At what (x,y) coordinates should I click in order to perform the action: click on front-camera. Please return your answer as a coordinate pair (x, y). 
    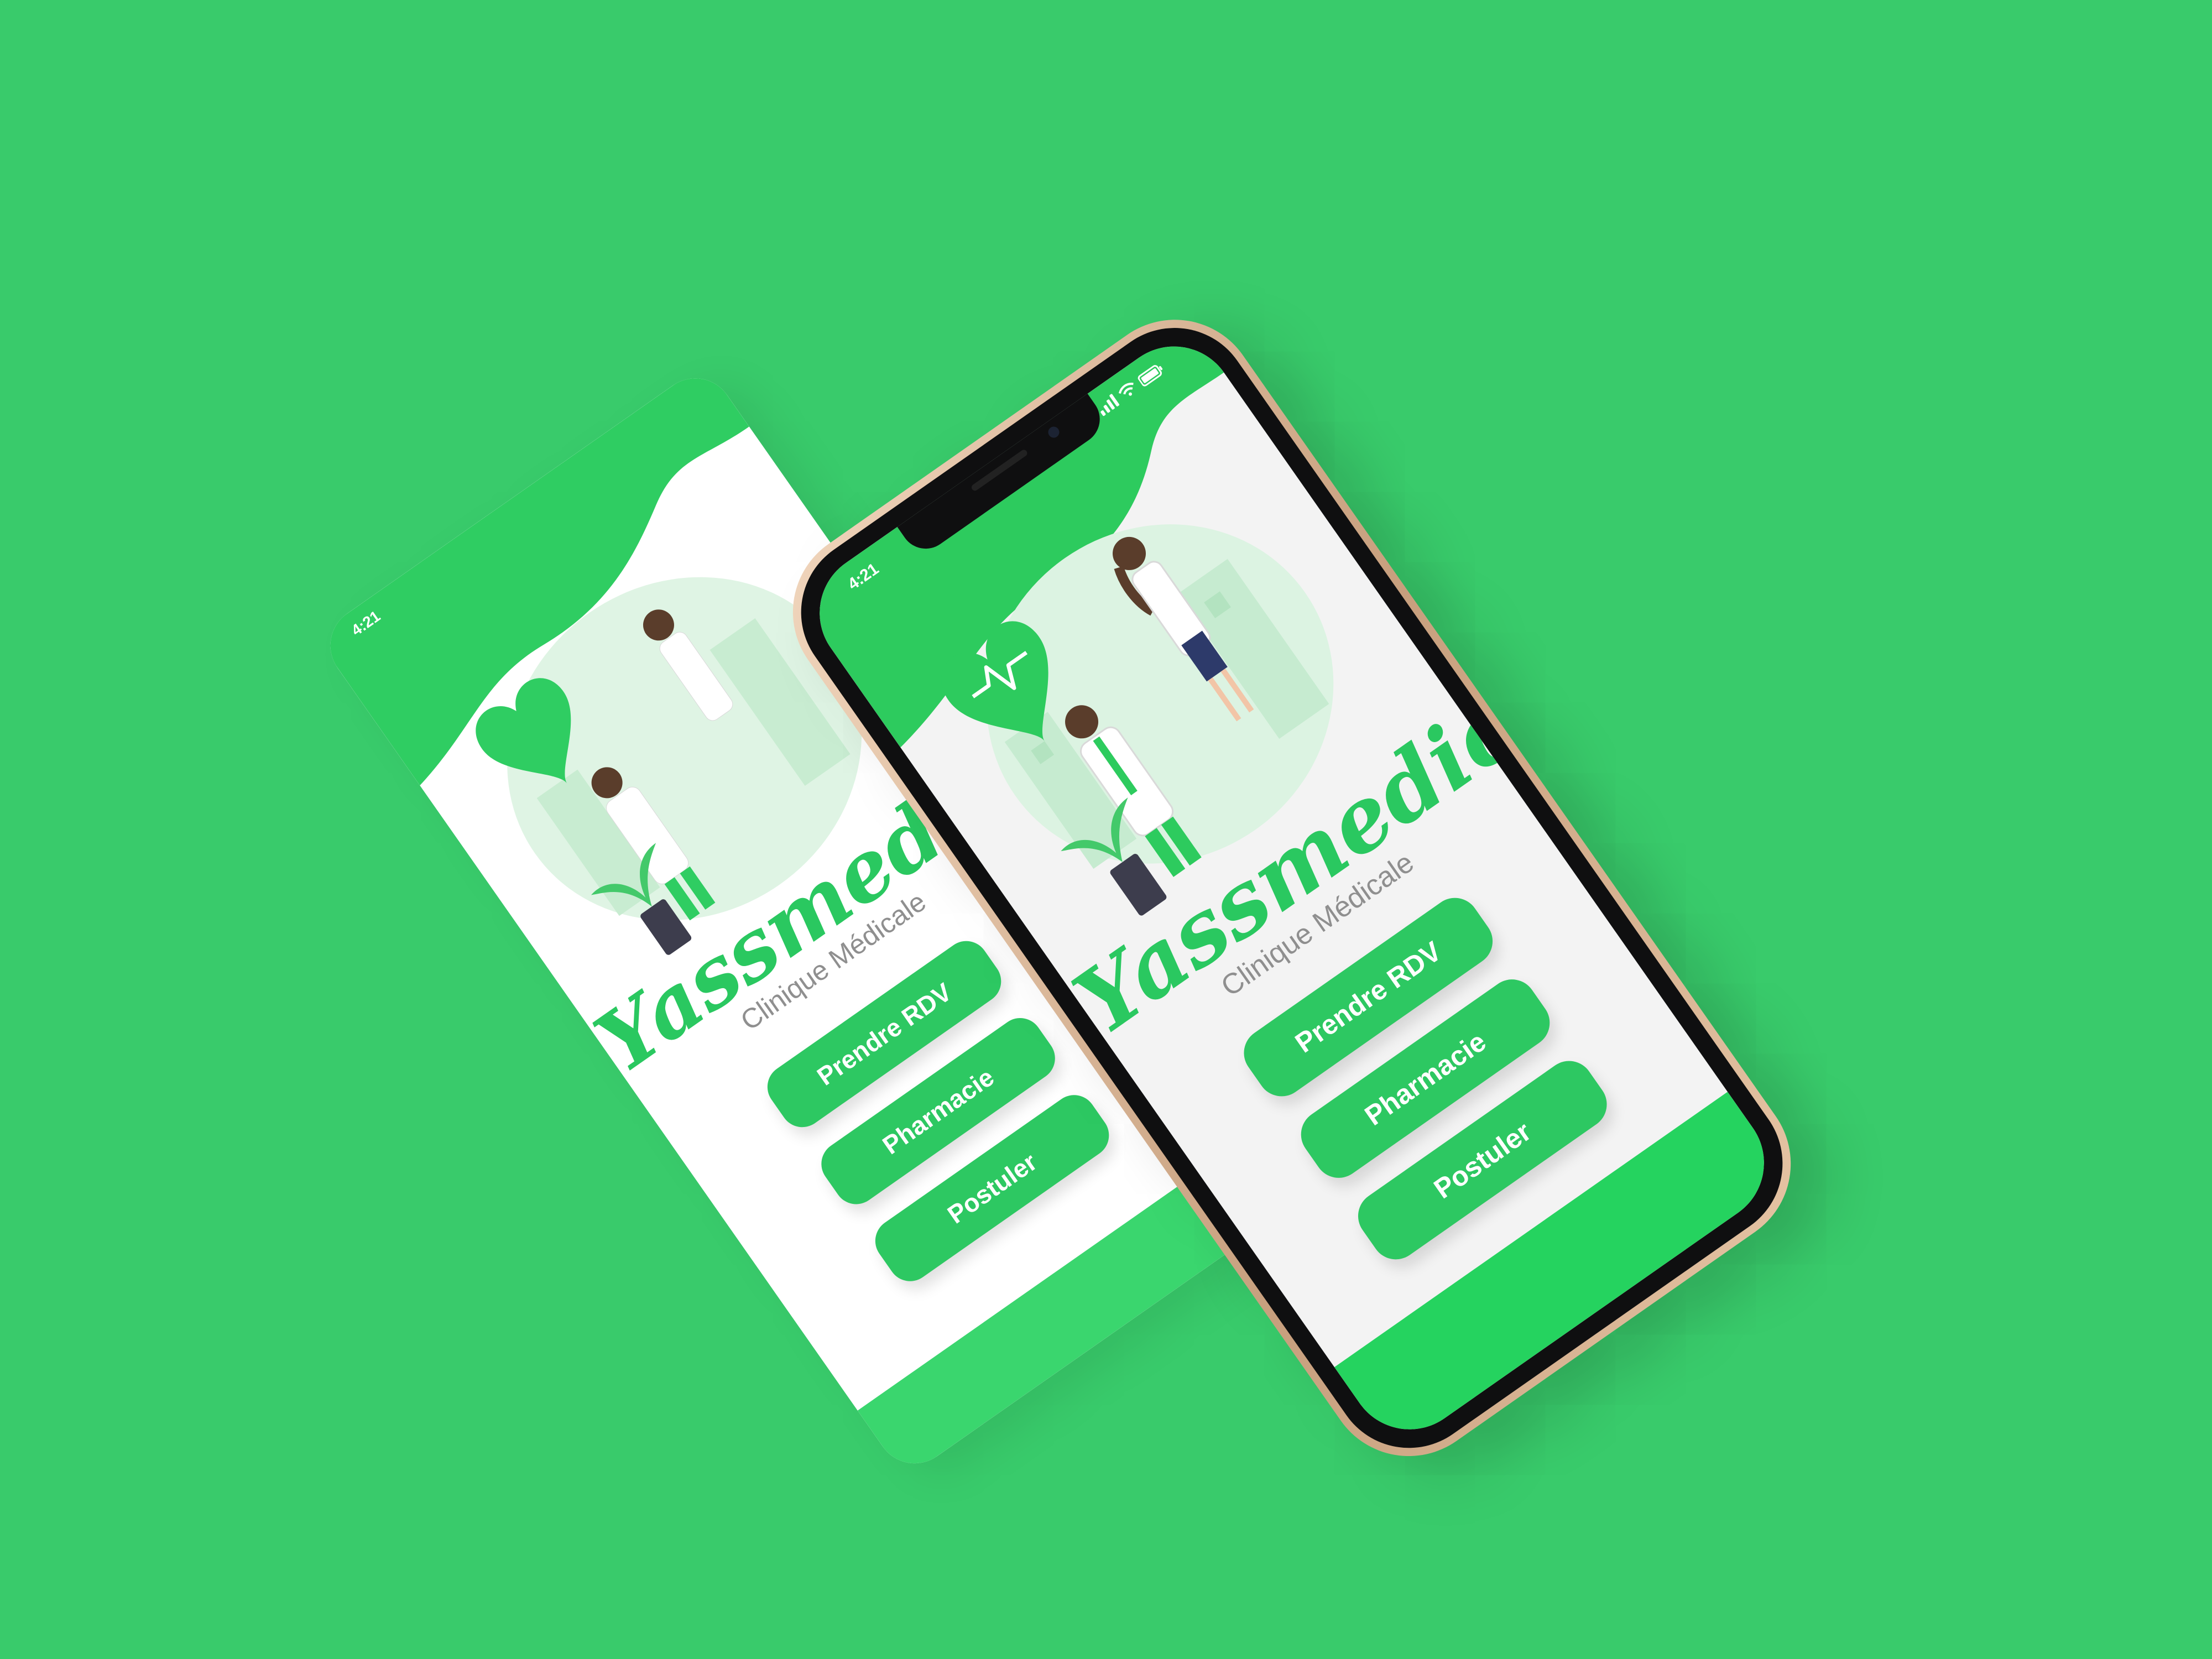
    Looking at the image, I should click on (1054, 432).